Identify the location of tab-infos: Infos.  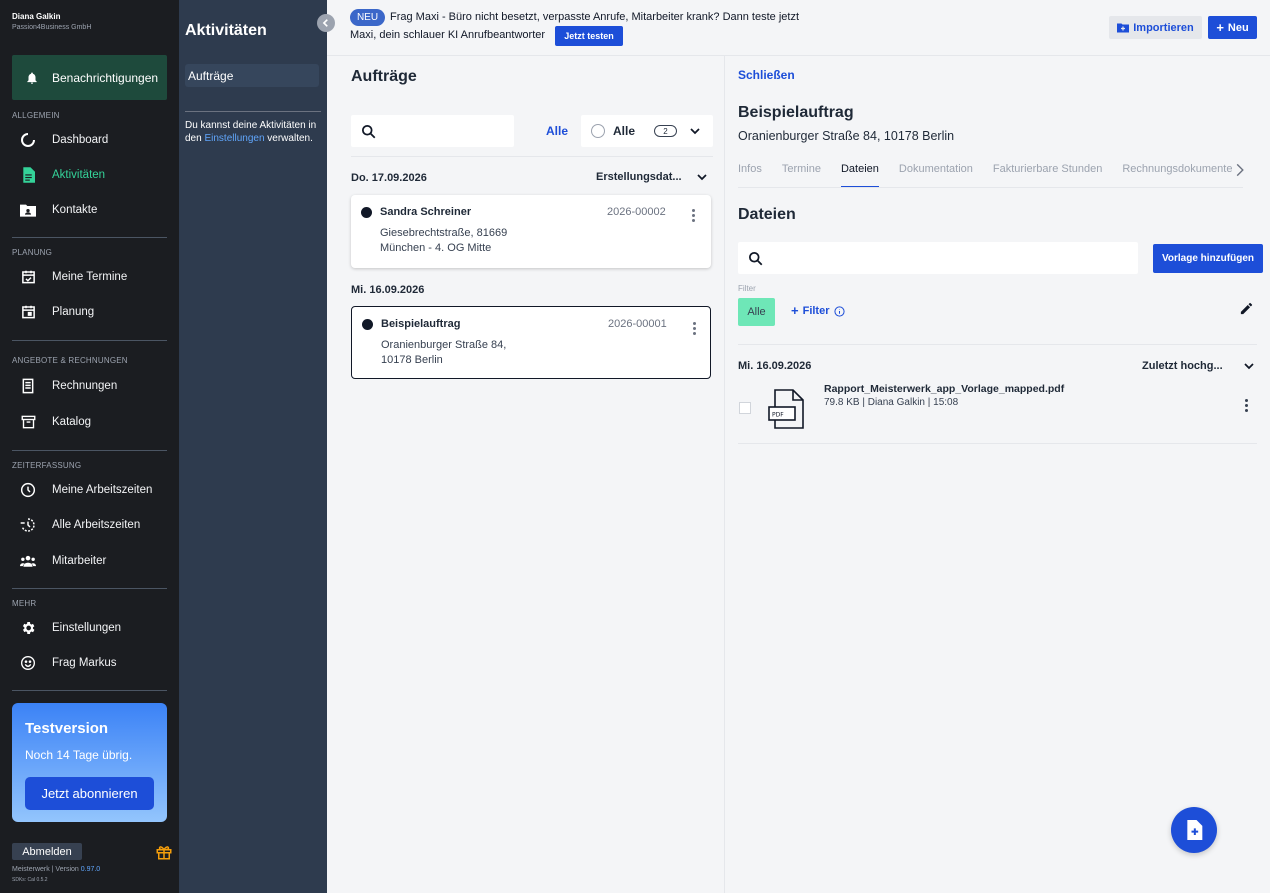
(750, 173).